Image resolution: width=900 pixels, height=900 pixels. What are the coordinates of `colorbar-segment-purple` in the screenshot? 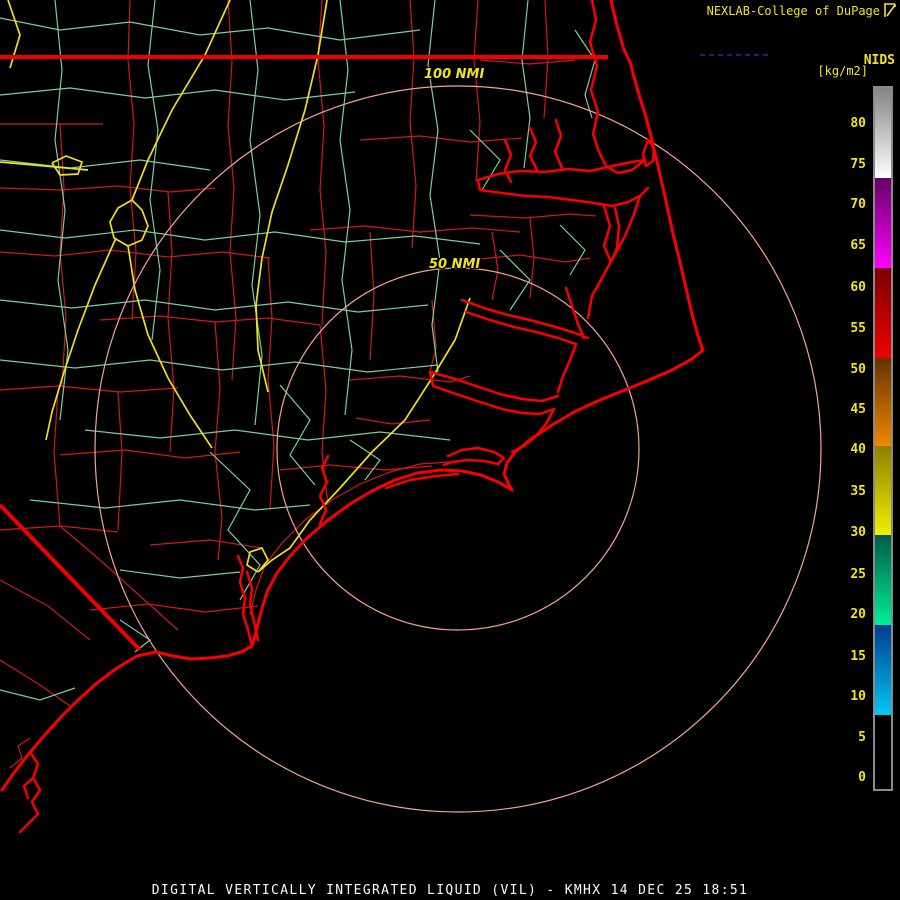 It's located at (883, 223).